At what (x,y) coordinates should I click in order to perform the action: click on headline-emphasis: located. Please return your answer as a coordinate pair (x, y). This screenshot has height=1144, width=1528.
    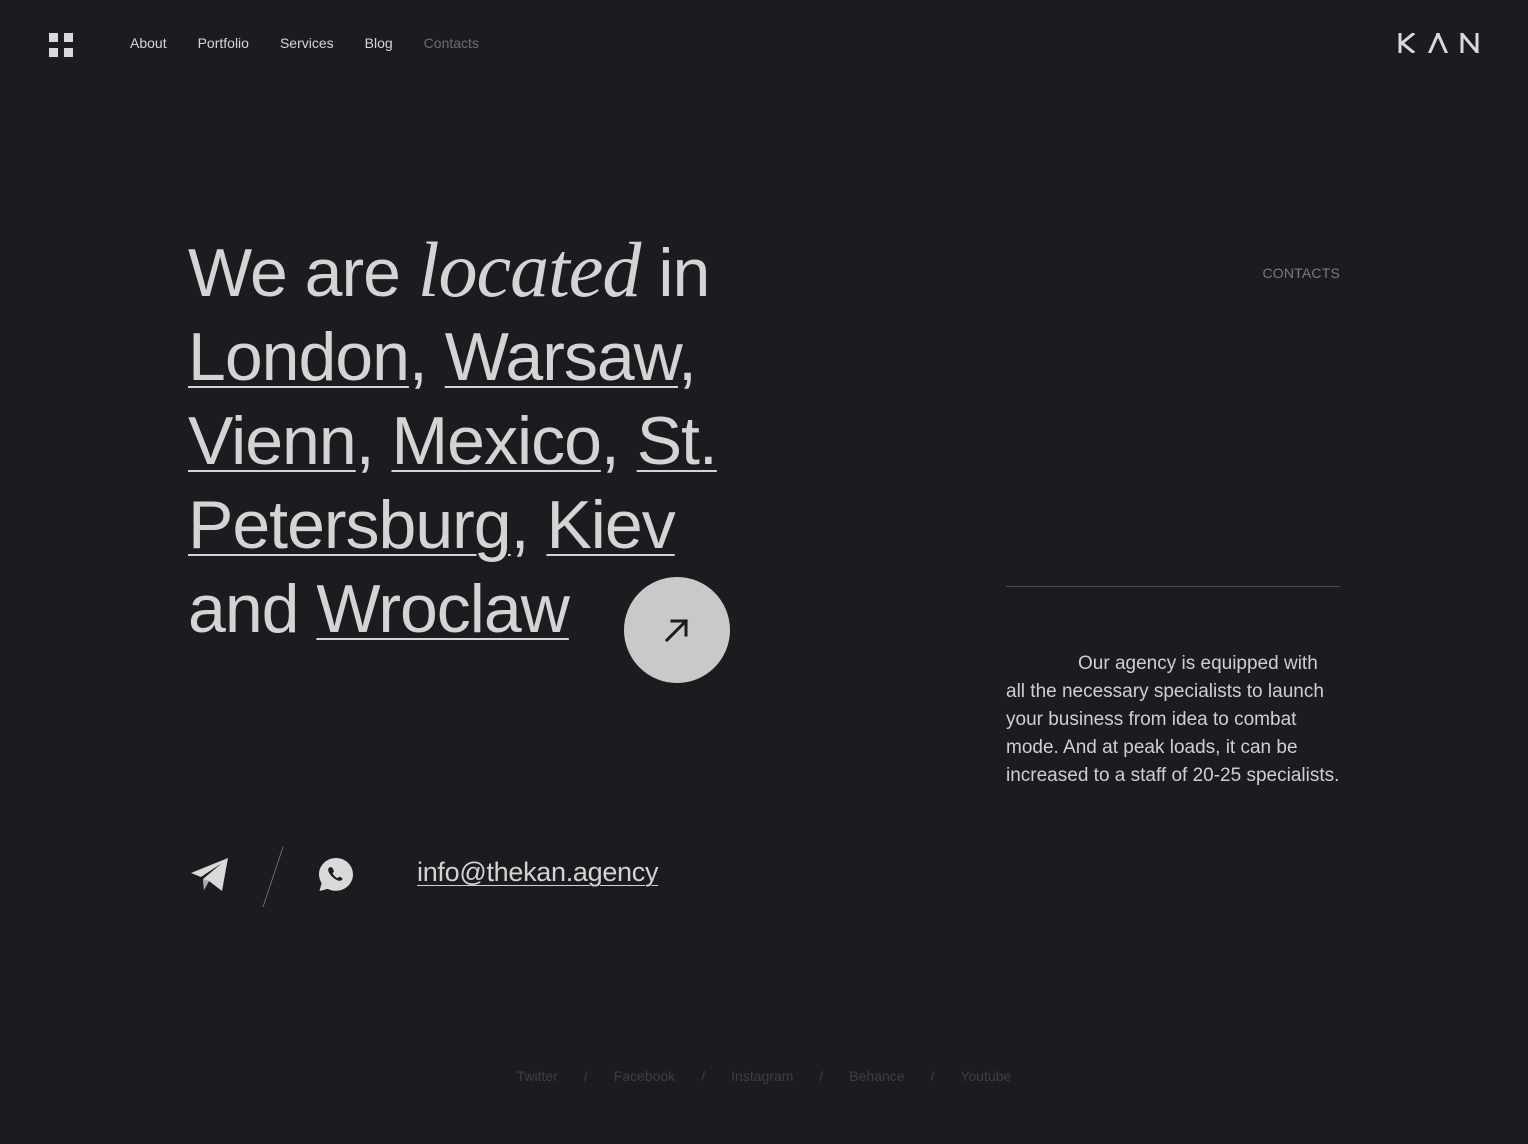
    Looking at the image, I should click on (529, 269).